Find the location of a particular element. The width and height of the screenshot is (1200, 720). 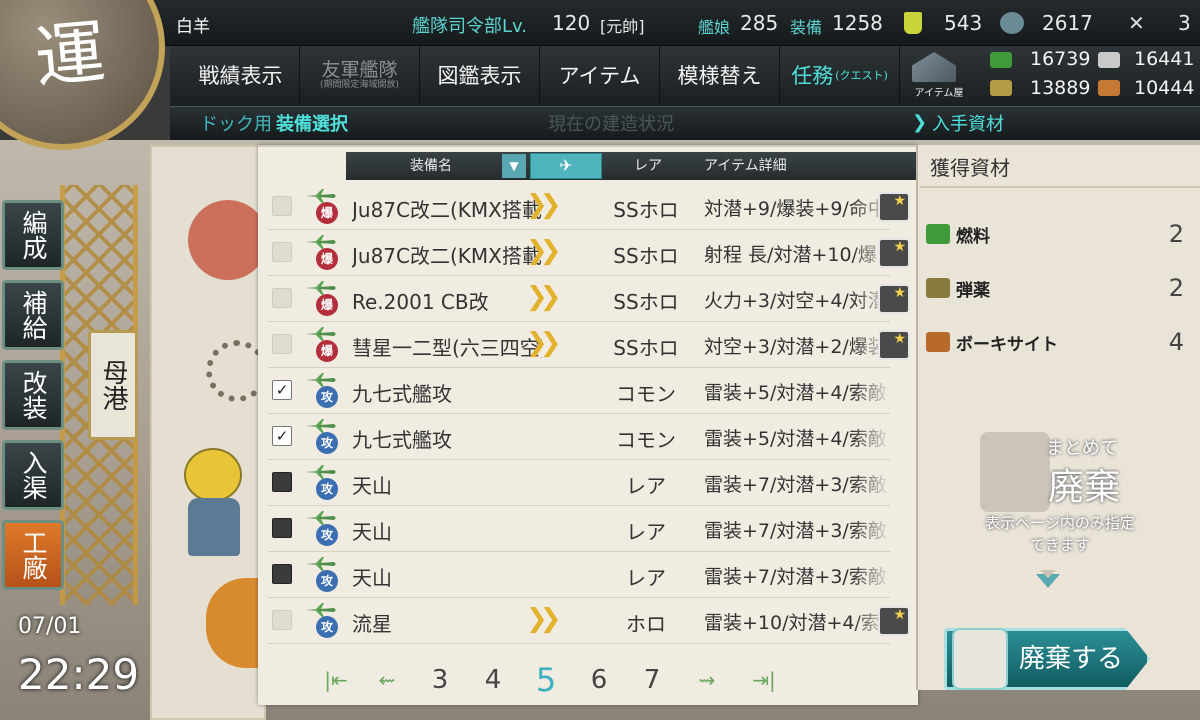

sub-obtained: 入手資材 is located at coordinates (968, 124).